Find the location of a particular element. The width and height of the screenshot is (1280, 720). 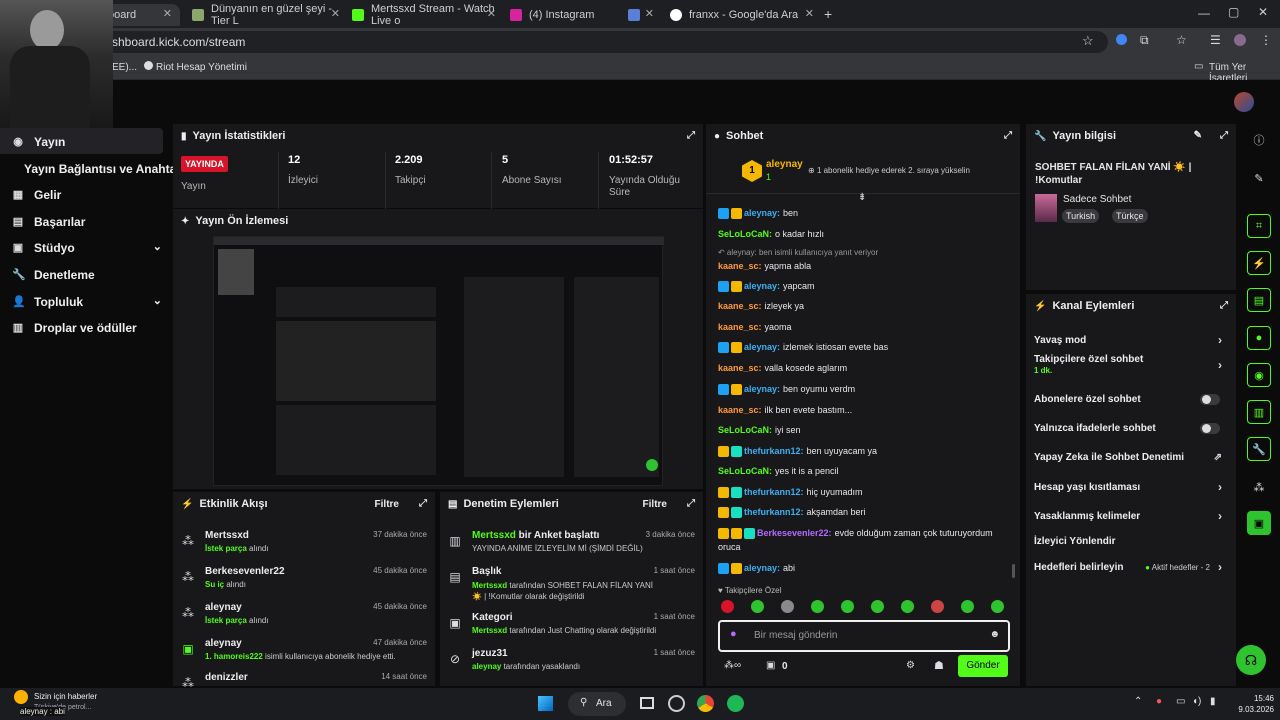

support-headset-icon: ☊ is located at coordinates (1251, 660).